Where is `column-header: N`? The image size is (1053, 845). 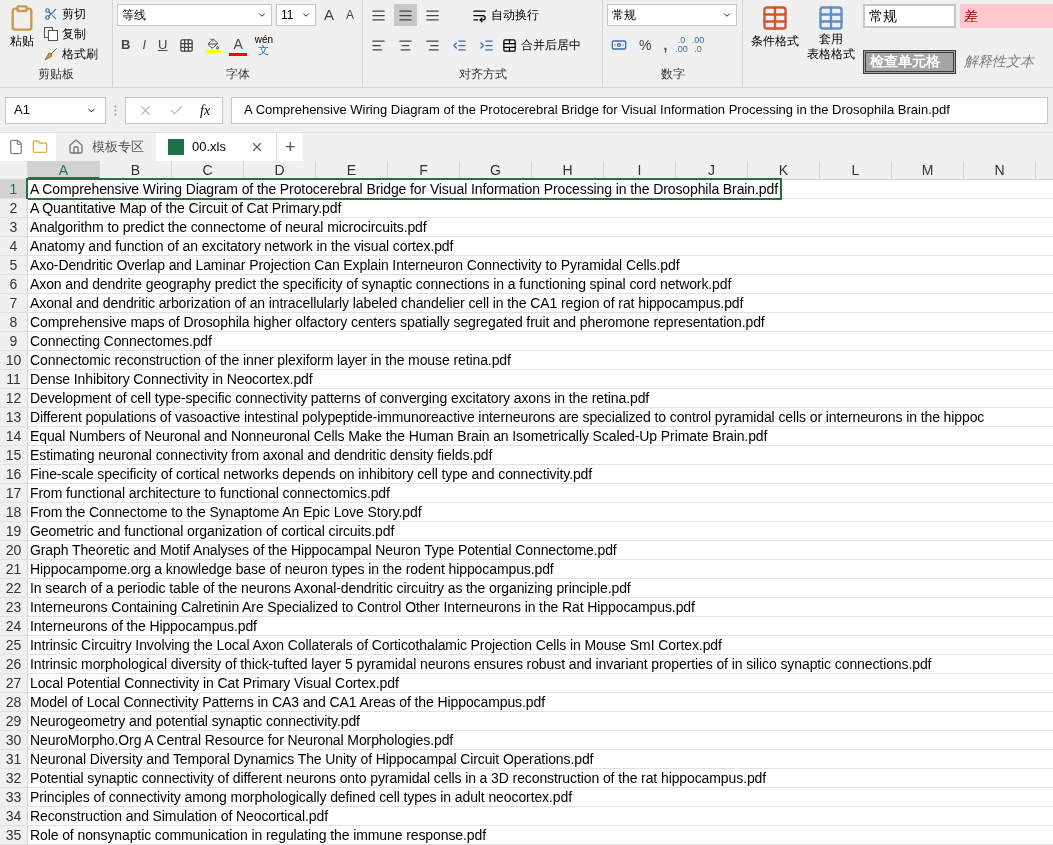 column-header: N is located at coordinates (1000, 170).